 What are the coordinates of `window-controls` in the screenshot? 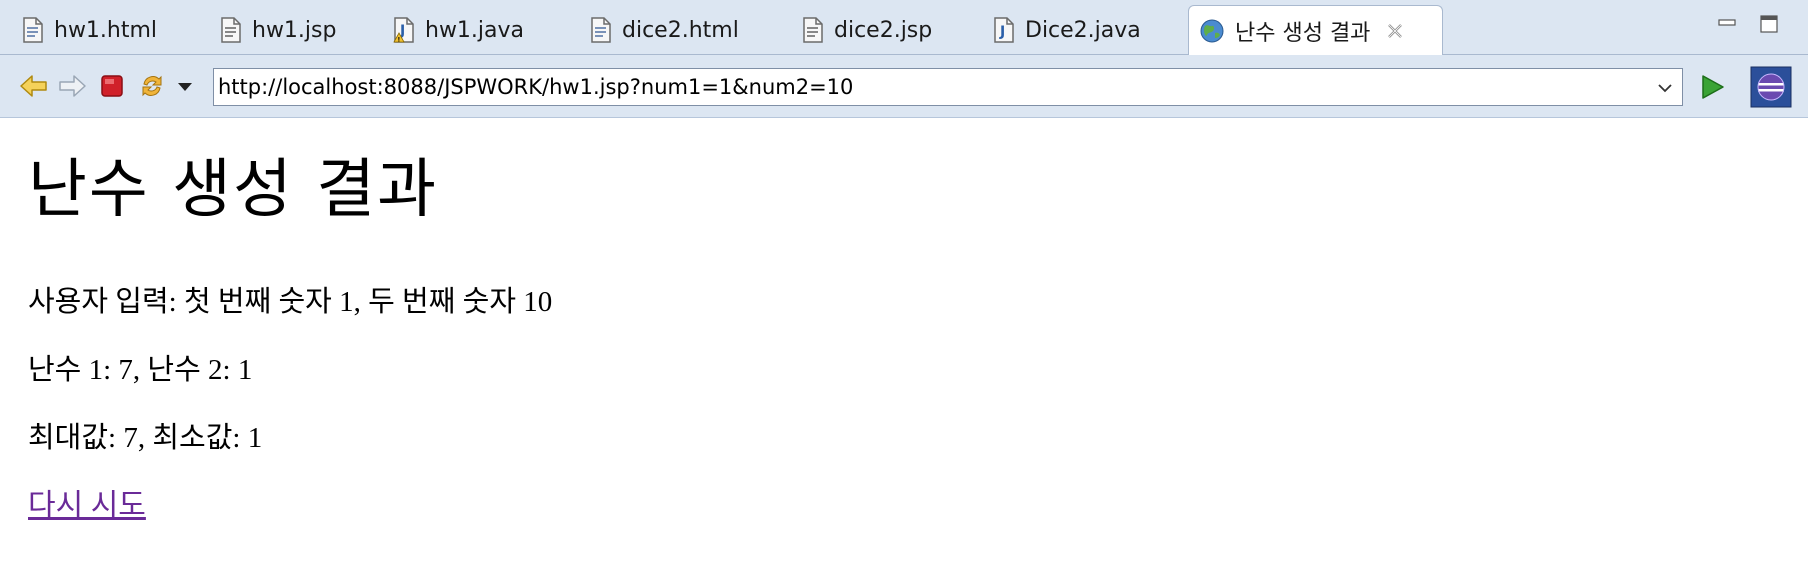 It's located at (1748, 24).